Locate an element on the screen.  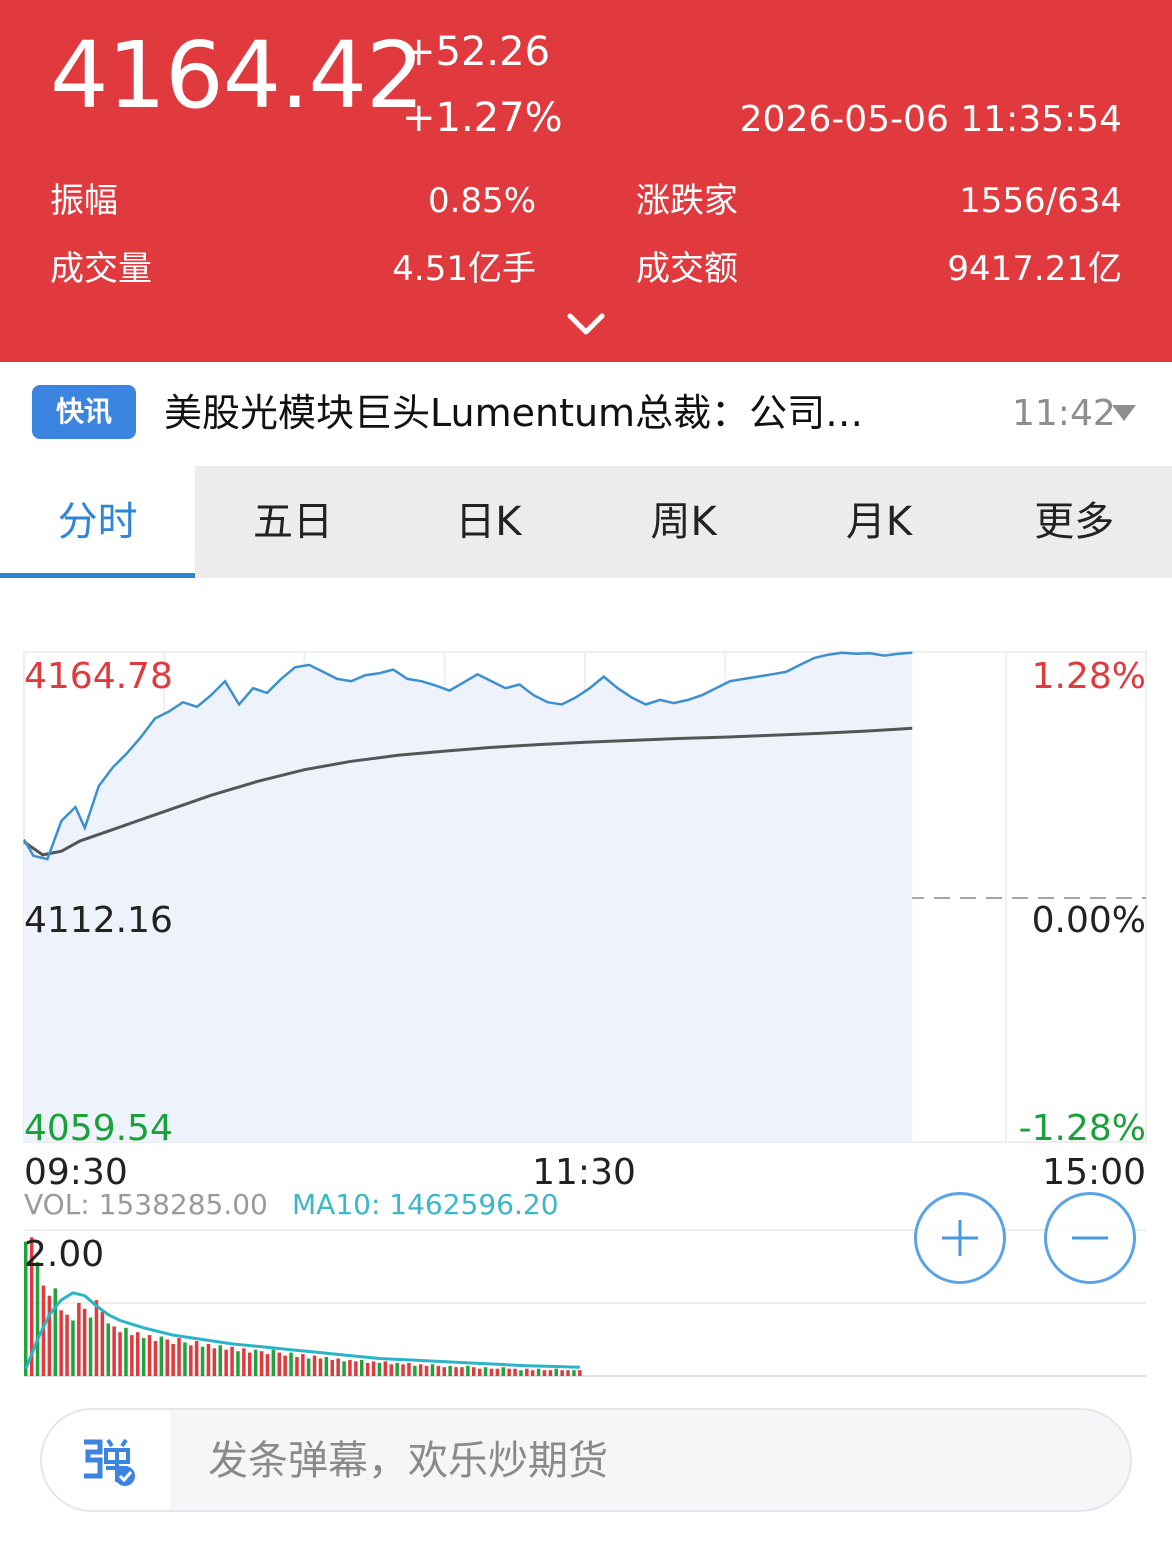
current-price: 4164.42 is located at coordinates (237, 75).